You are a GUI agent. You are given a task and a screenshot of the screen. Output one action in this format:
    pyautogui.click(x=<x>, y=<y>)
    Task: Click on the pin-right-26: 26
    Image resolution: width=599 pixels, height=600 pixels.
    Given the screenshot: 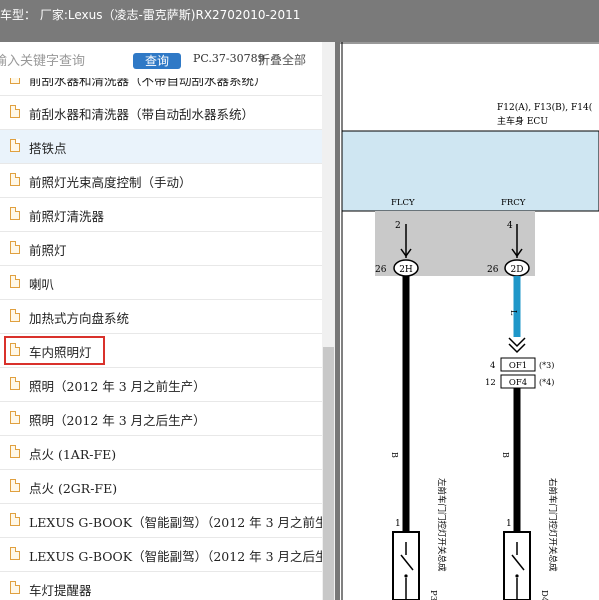 What is the action you would take?
    pyautogui.click(x=493, y=270)
    